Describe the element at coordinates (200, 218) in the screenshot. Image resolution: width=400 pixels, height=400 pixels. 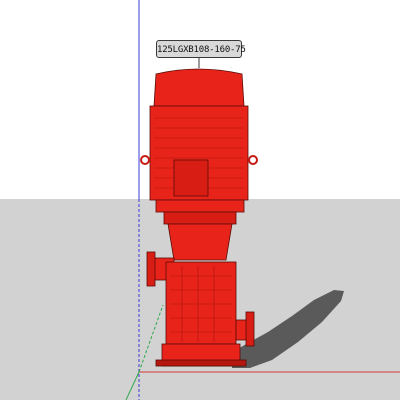
I see `coupling-guard` at that location.